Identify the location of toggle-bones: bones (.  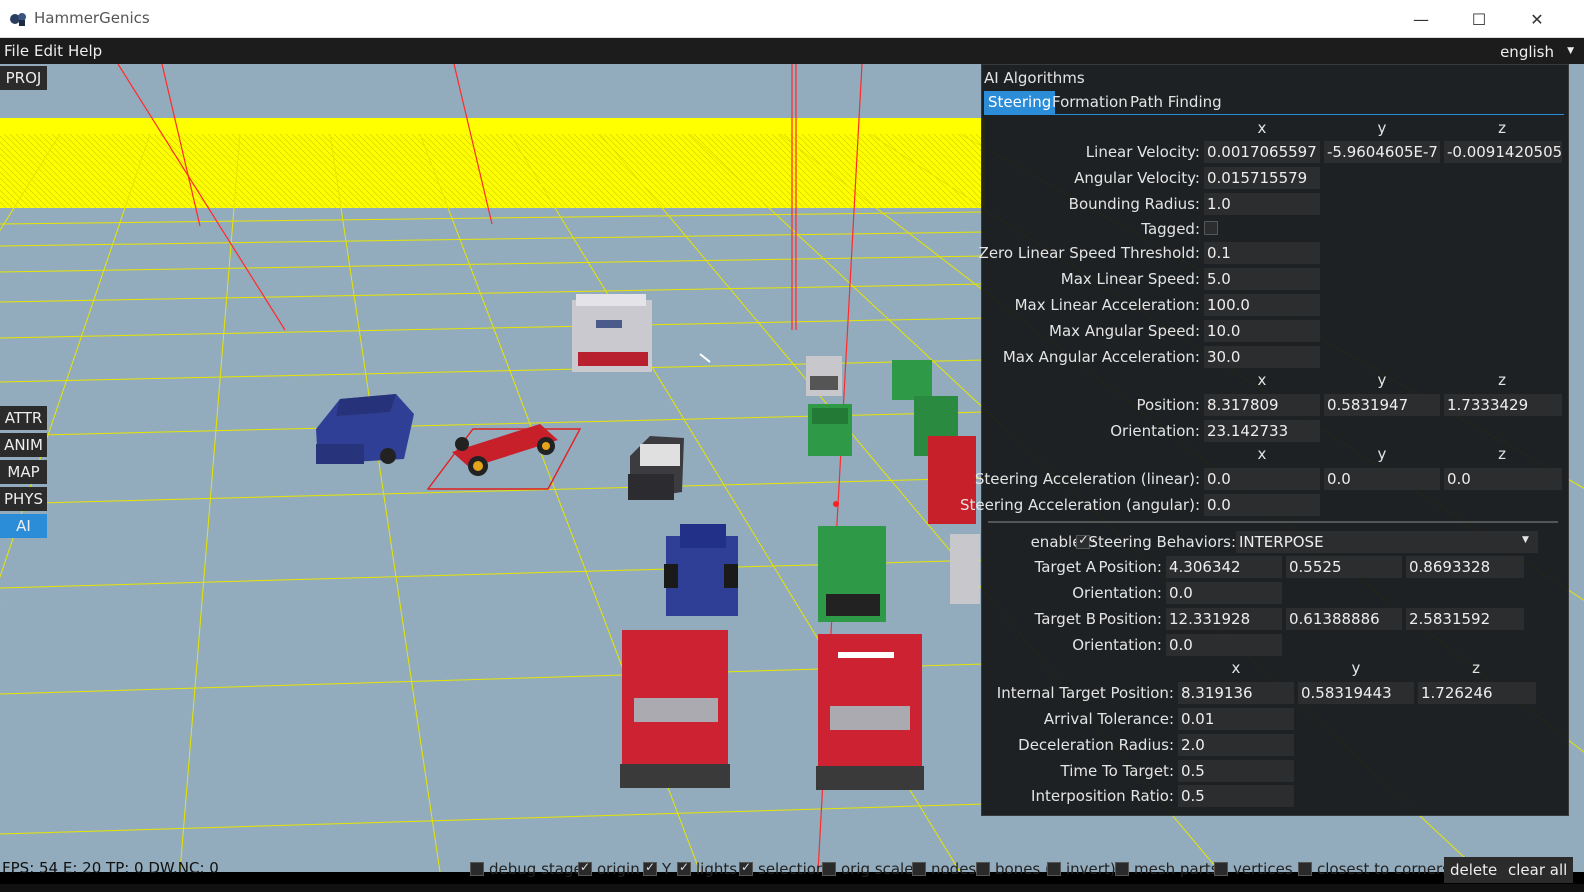
(1013, 869).